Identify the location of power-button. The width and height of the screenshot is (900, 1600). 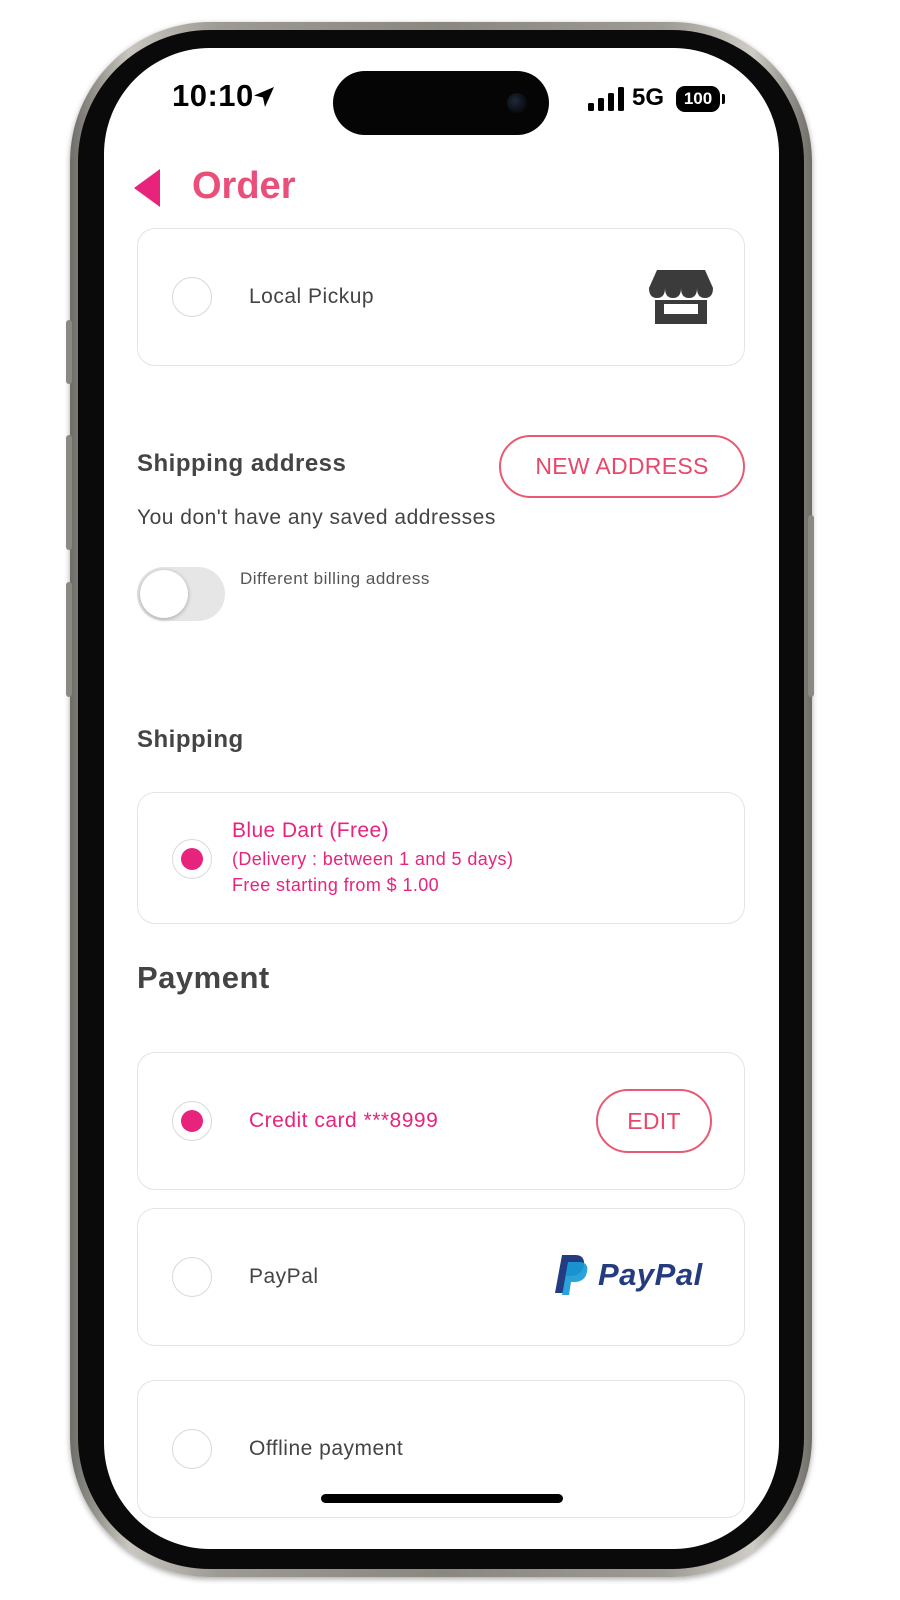
(811, 606).